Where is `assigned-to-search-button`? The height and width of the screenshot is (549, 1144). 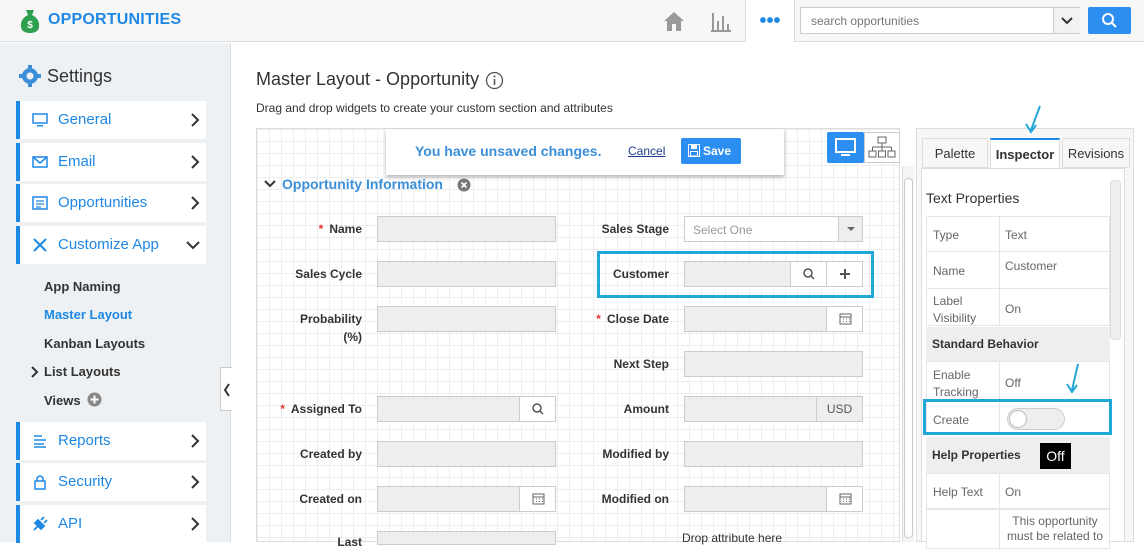 assigned-to-search-button is located at coordinates (537, 409).